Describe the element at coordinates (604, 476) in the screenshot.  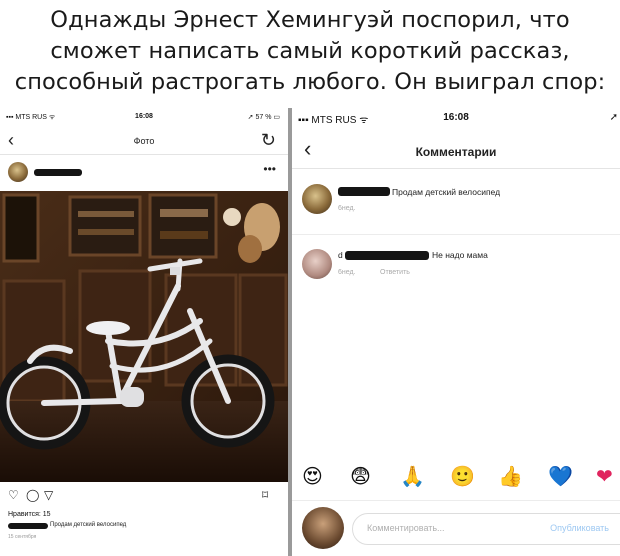
I see `red-heart-emoji-icon: ❤` at that location.